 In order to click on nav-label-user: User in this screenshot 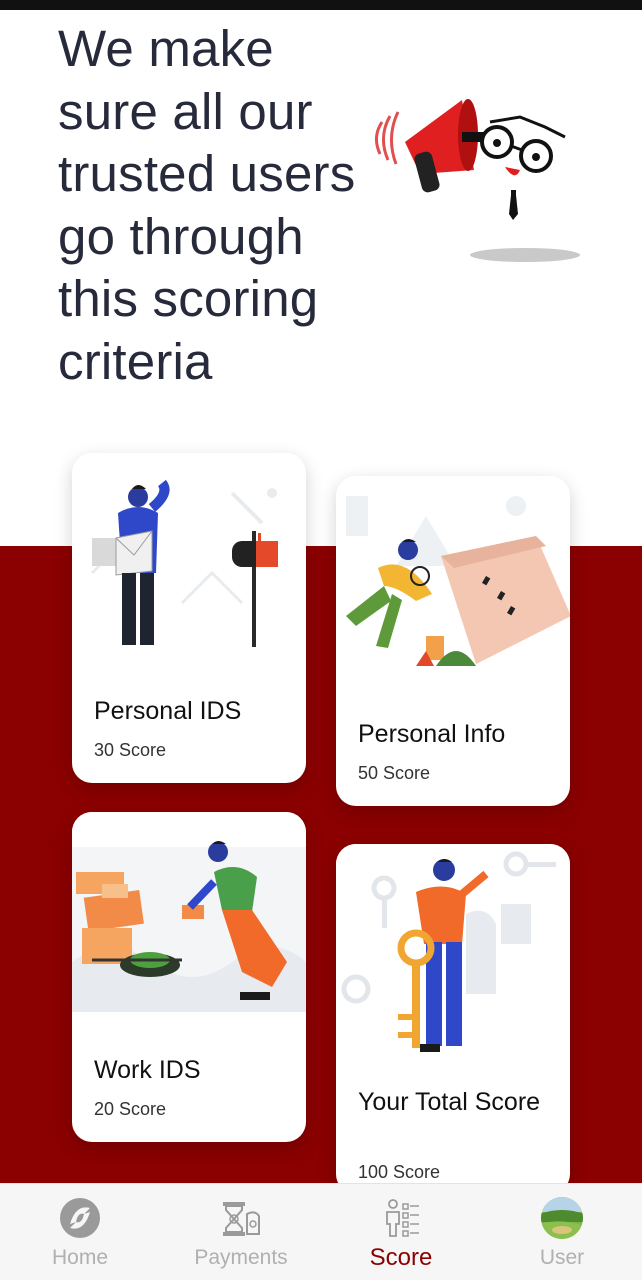, I will do `click(562, 1257)`.